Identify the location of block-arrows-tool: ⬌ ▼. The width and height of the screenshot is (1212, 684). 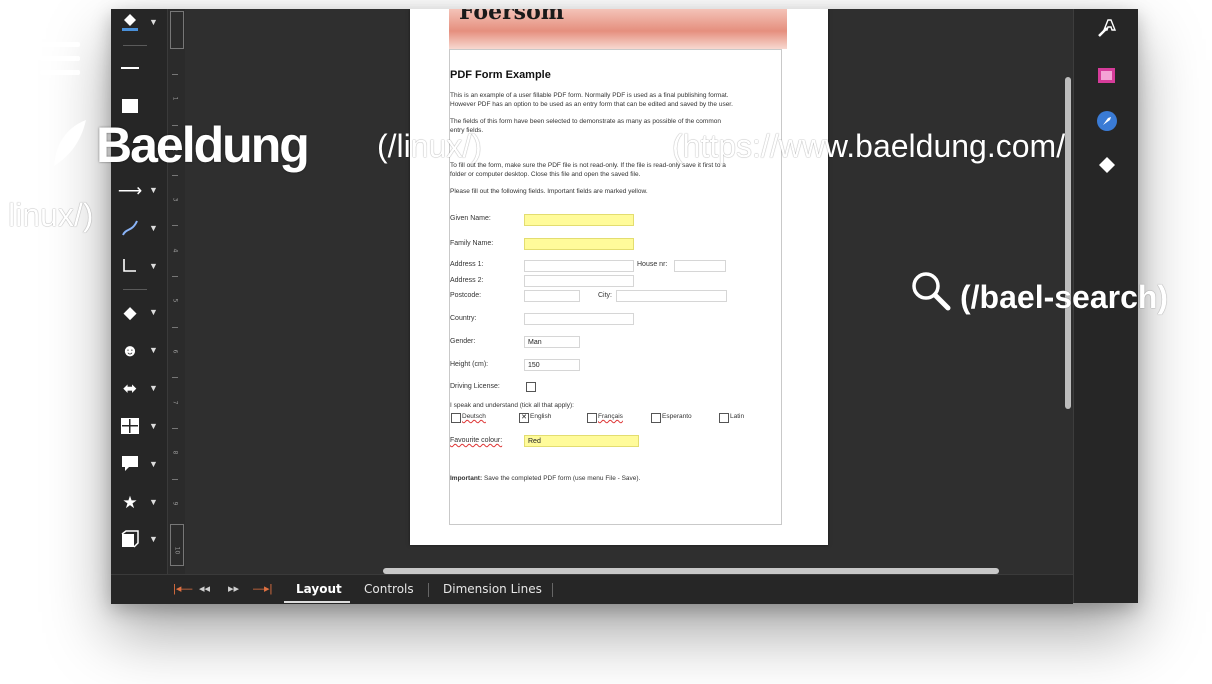
(141, 388).